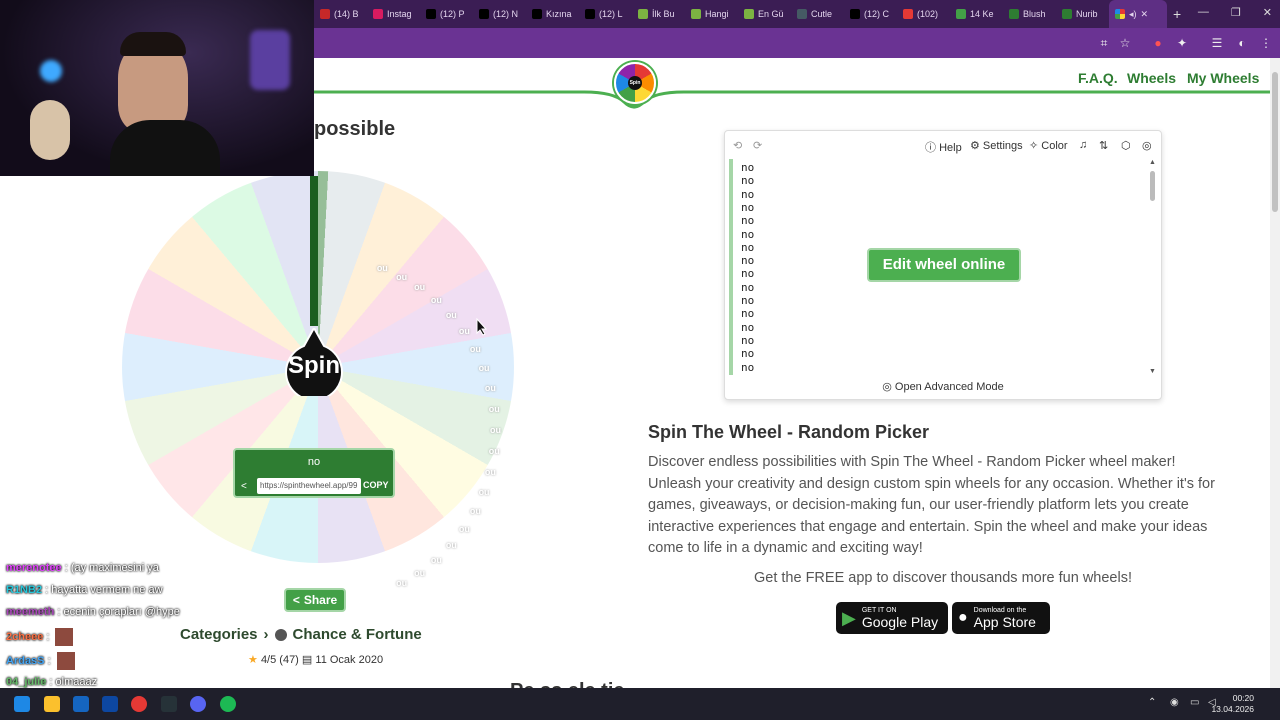 The height and width of the screenshot is (720, 1280). What do you see at coordinates (1126, 145) in the screenshot?
I see `3d-cube-icon: ⬡` at bounding box center [1126, 145].